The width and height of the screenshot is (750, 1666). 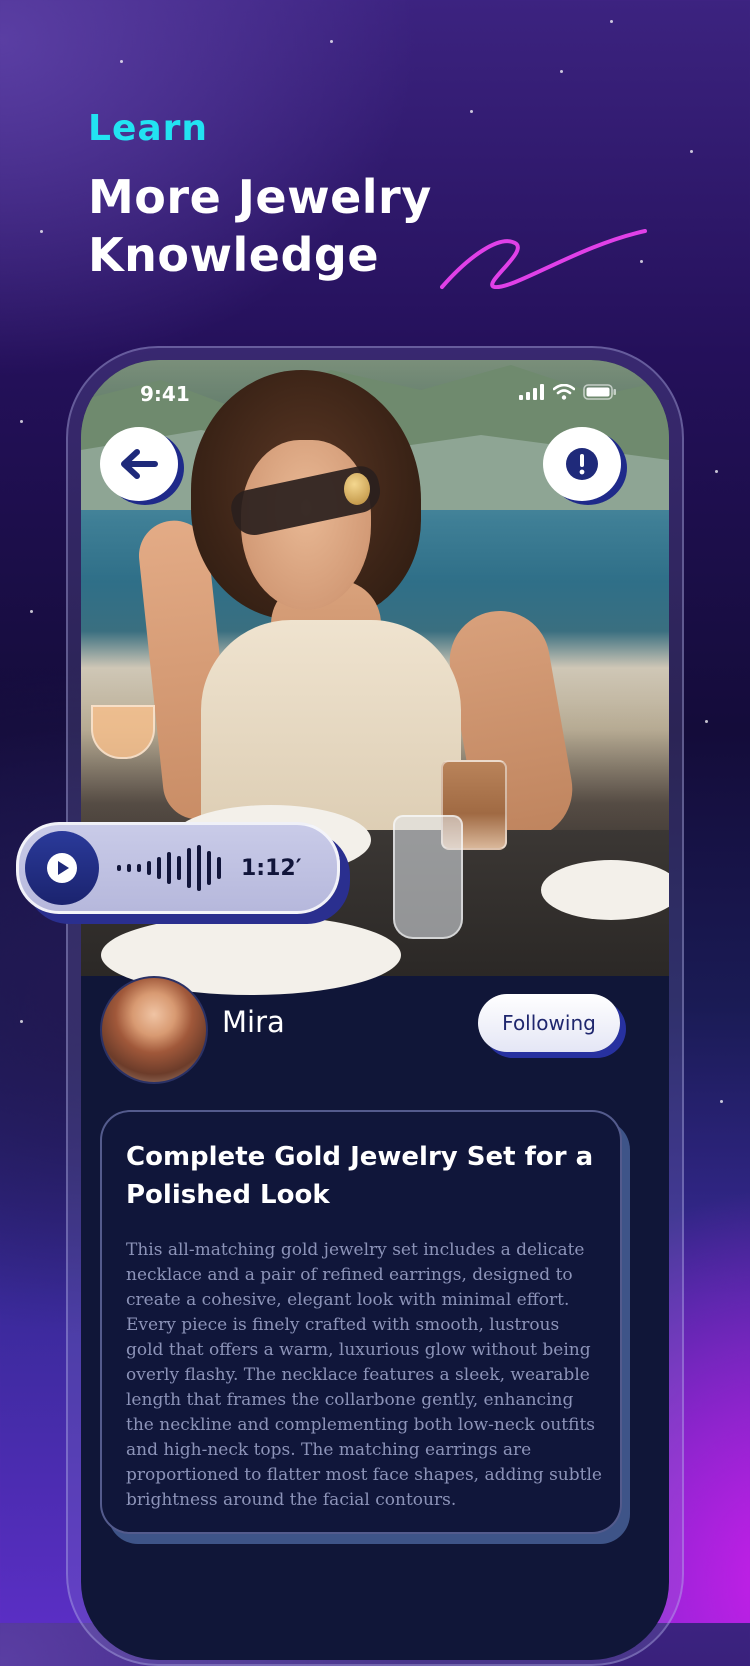 I want to click on audio-waveform, so click(x=169, y=868).